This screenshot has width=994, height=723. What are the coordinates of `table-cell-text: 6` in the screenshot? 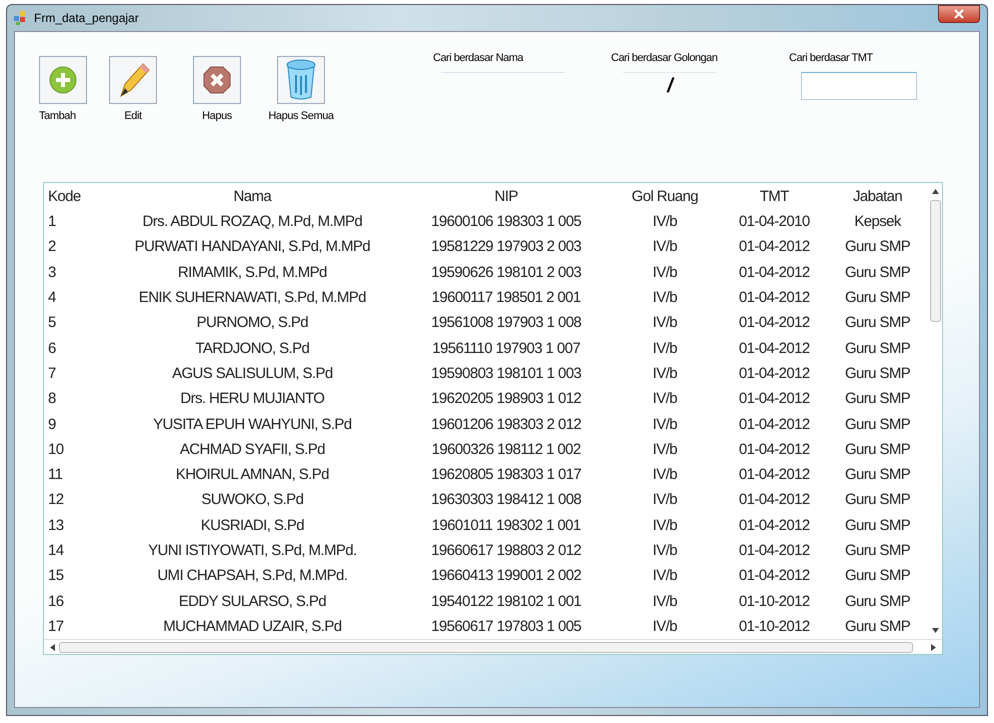 It's located at (52, 348).